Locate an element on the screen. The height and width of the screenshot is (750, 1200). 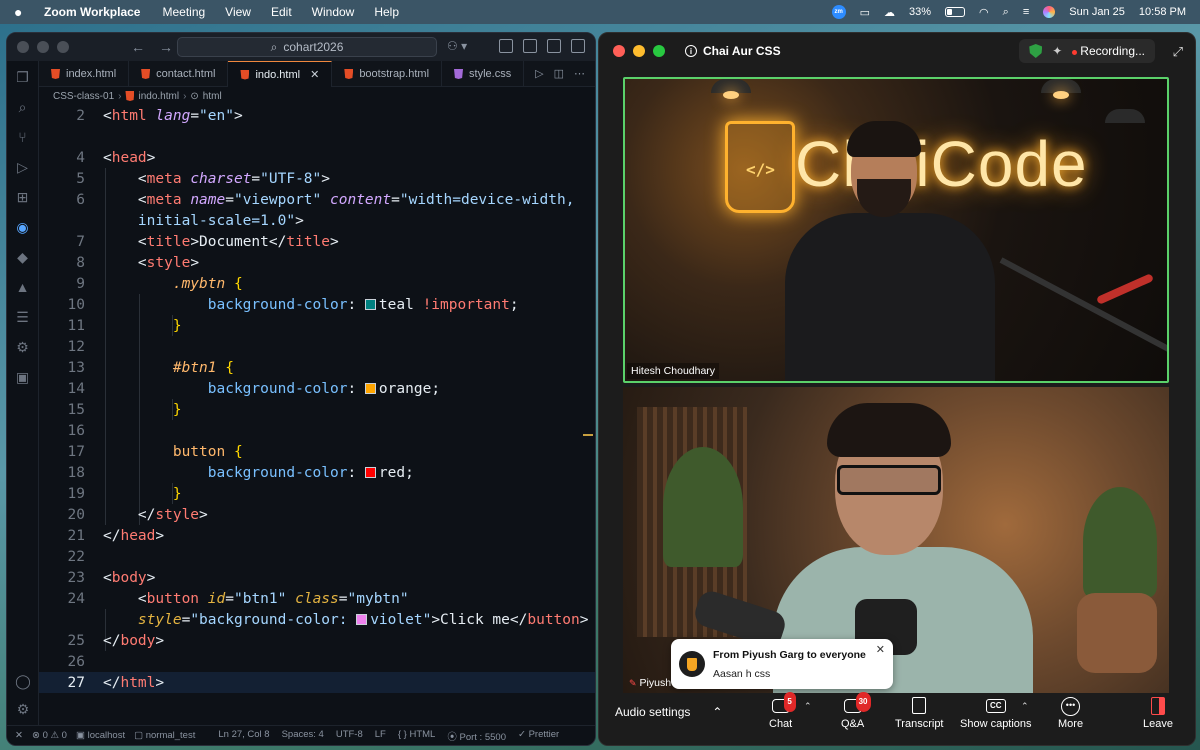
docker-icon: ▲ is located at coordinates (23, 287).